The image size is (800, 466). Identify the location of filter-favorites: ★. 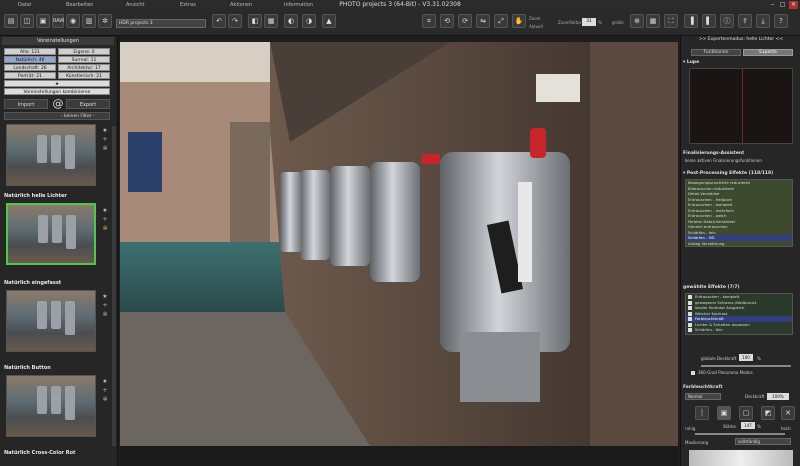
(57, 83).